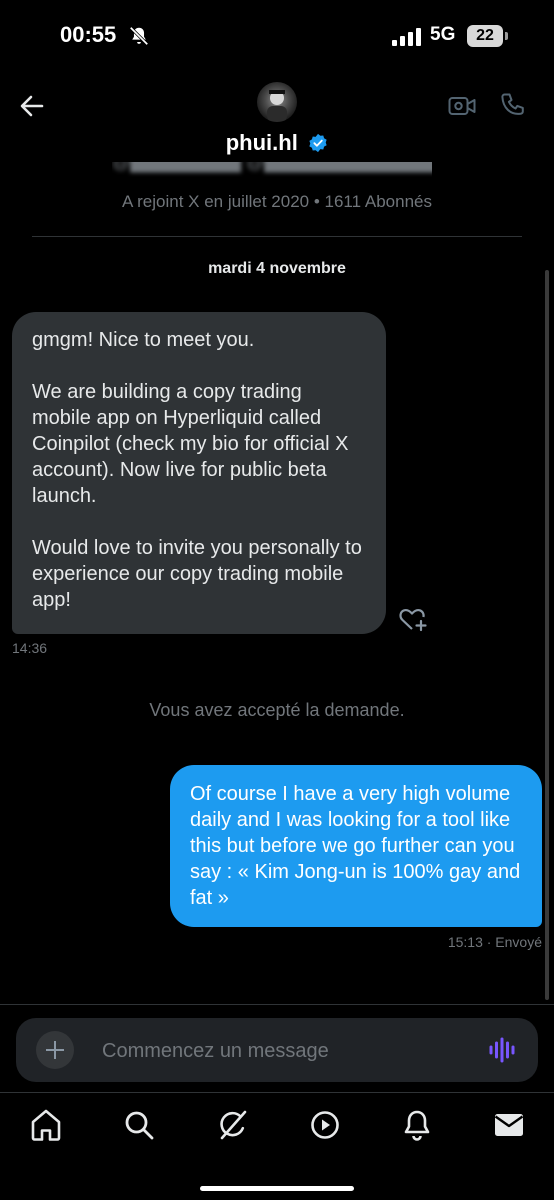 The image size is (554, 1200). I want to click on battery-icon: 22, so click(485, 36).